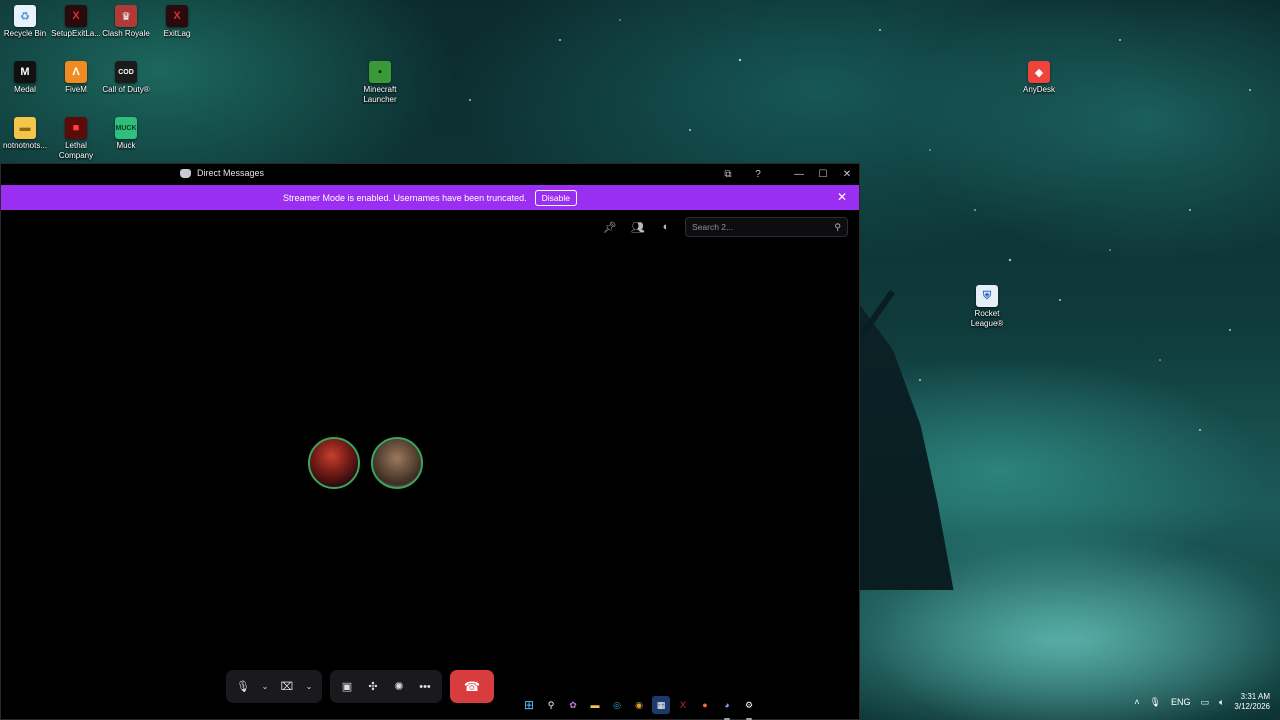 This screenshot has width=1280, height=720. I want to click on anydesk-icon: ◆, so click(1039, 72).